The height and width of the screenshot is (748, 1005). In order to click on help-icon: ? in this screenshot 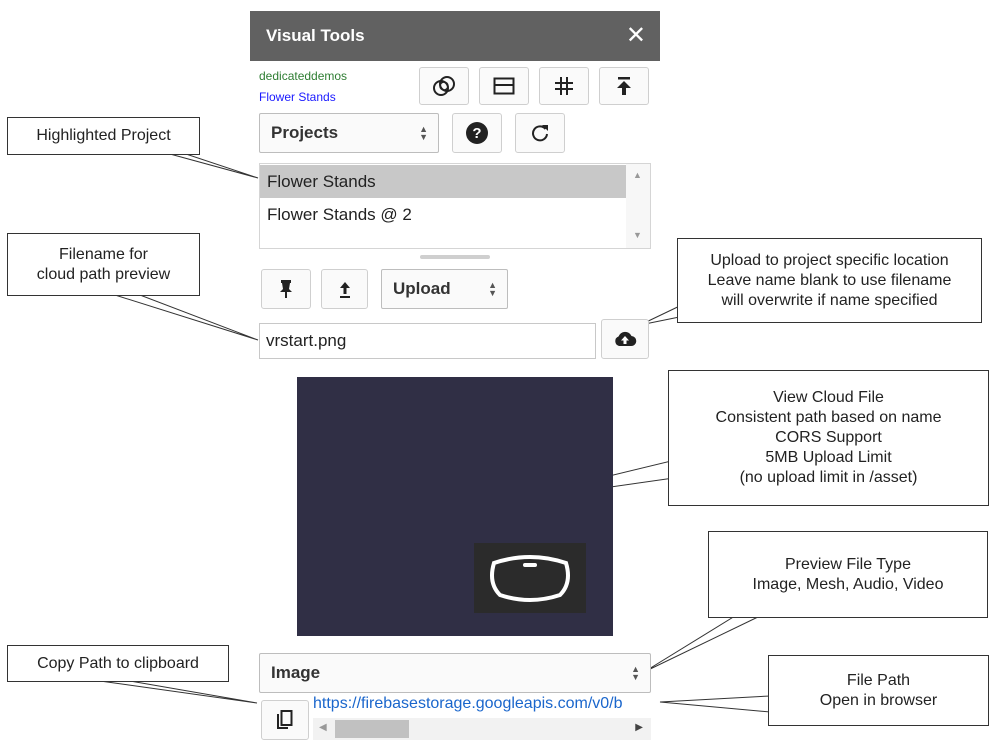, I will do `click(477, 133)`.